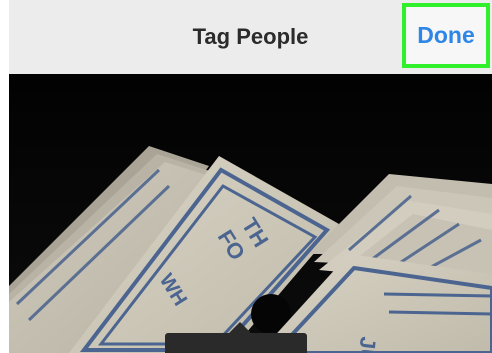 The height and width of the screenshot is (353, 492). Describe the element at coordinates (367, 344) in the screenshot. I see `card-text-ju: JU` at that location.